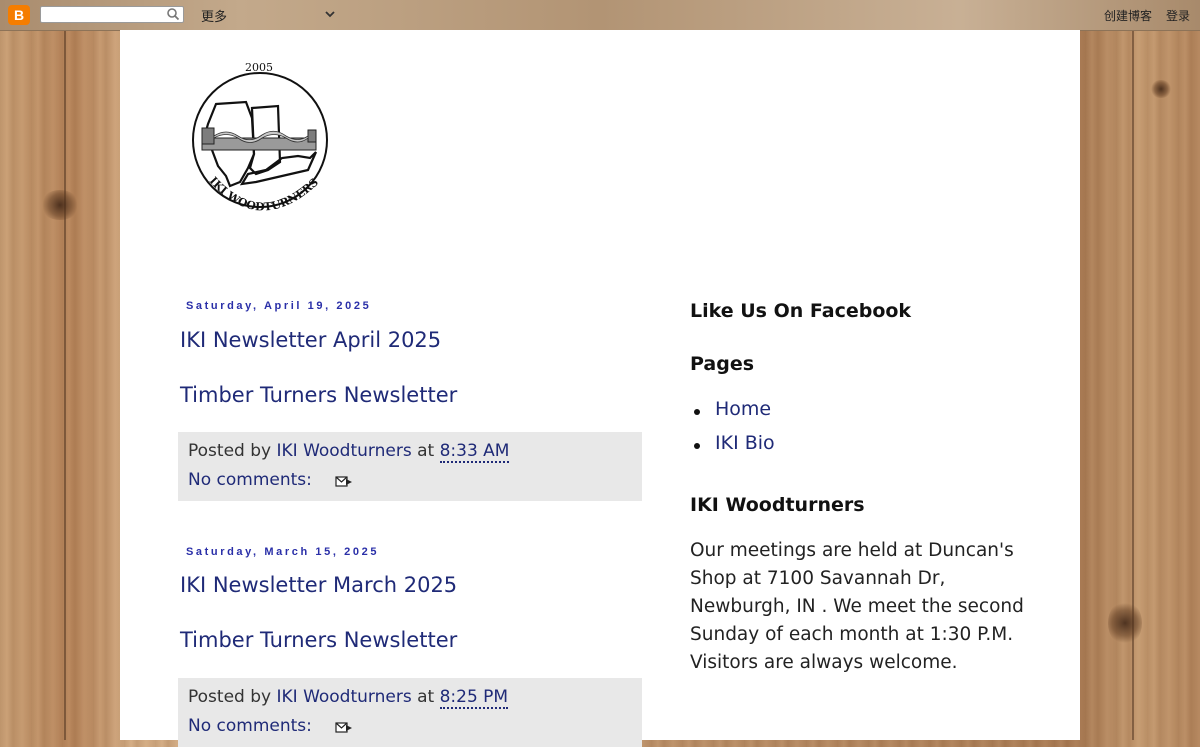  I want to click on post-byline: Posted by IKI Woodturners at 8:33 AM, so click(349, 452).